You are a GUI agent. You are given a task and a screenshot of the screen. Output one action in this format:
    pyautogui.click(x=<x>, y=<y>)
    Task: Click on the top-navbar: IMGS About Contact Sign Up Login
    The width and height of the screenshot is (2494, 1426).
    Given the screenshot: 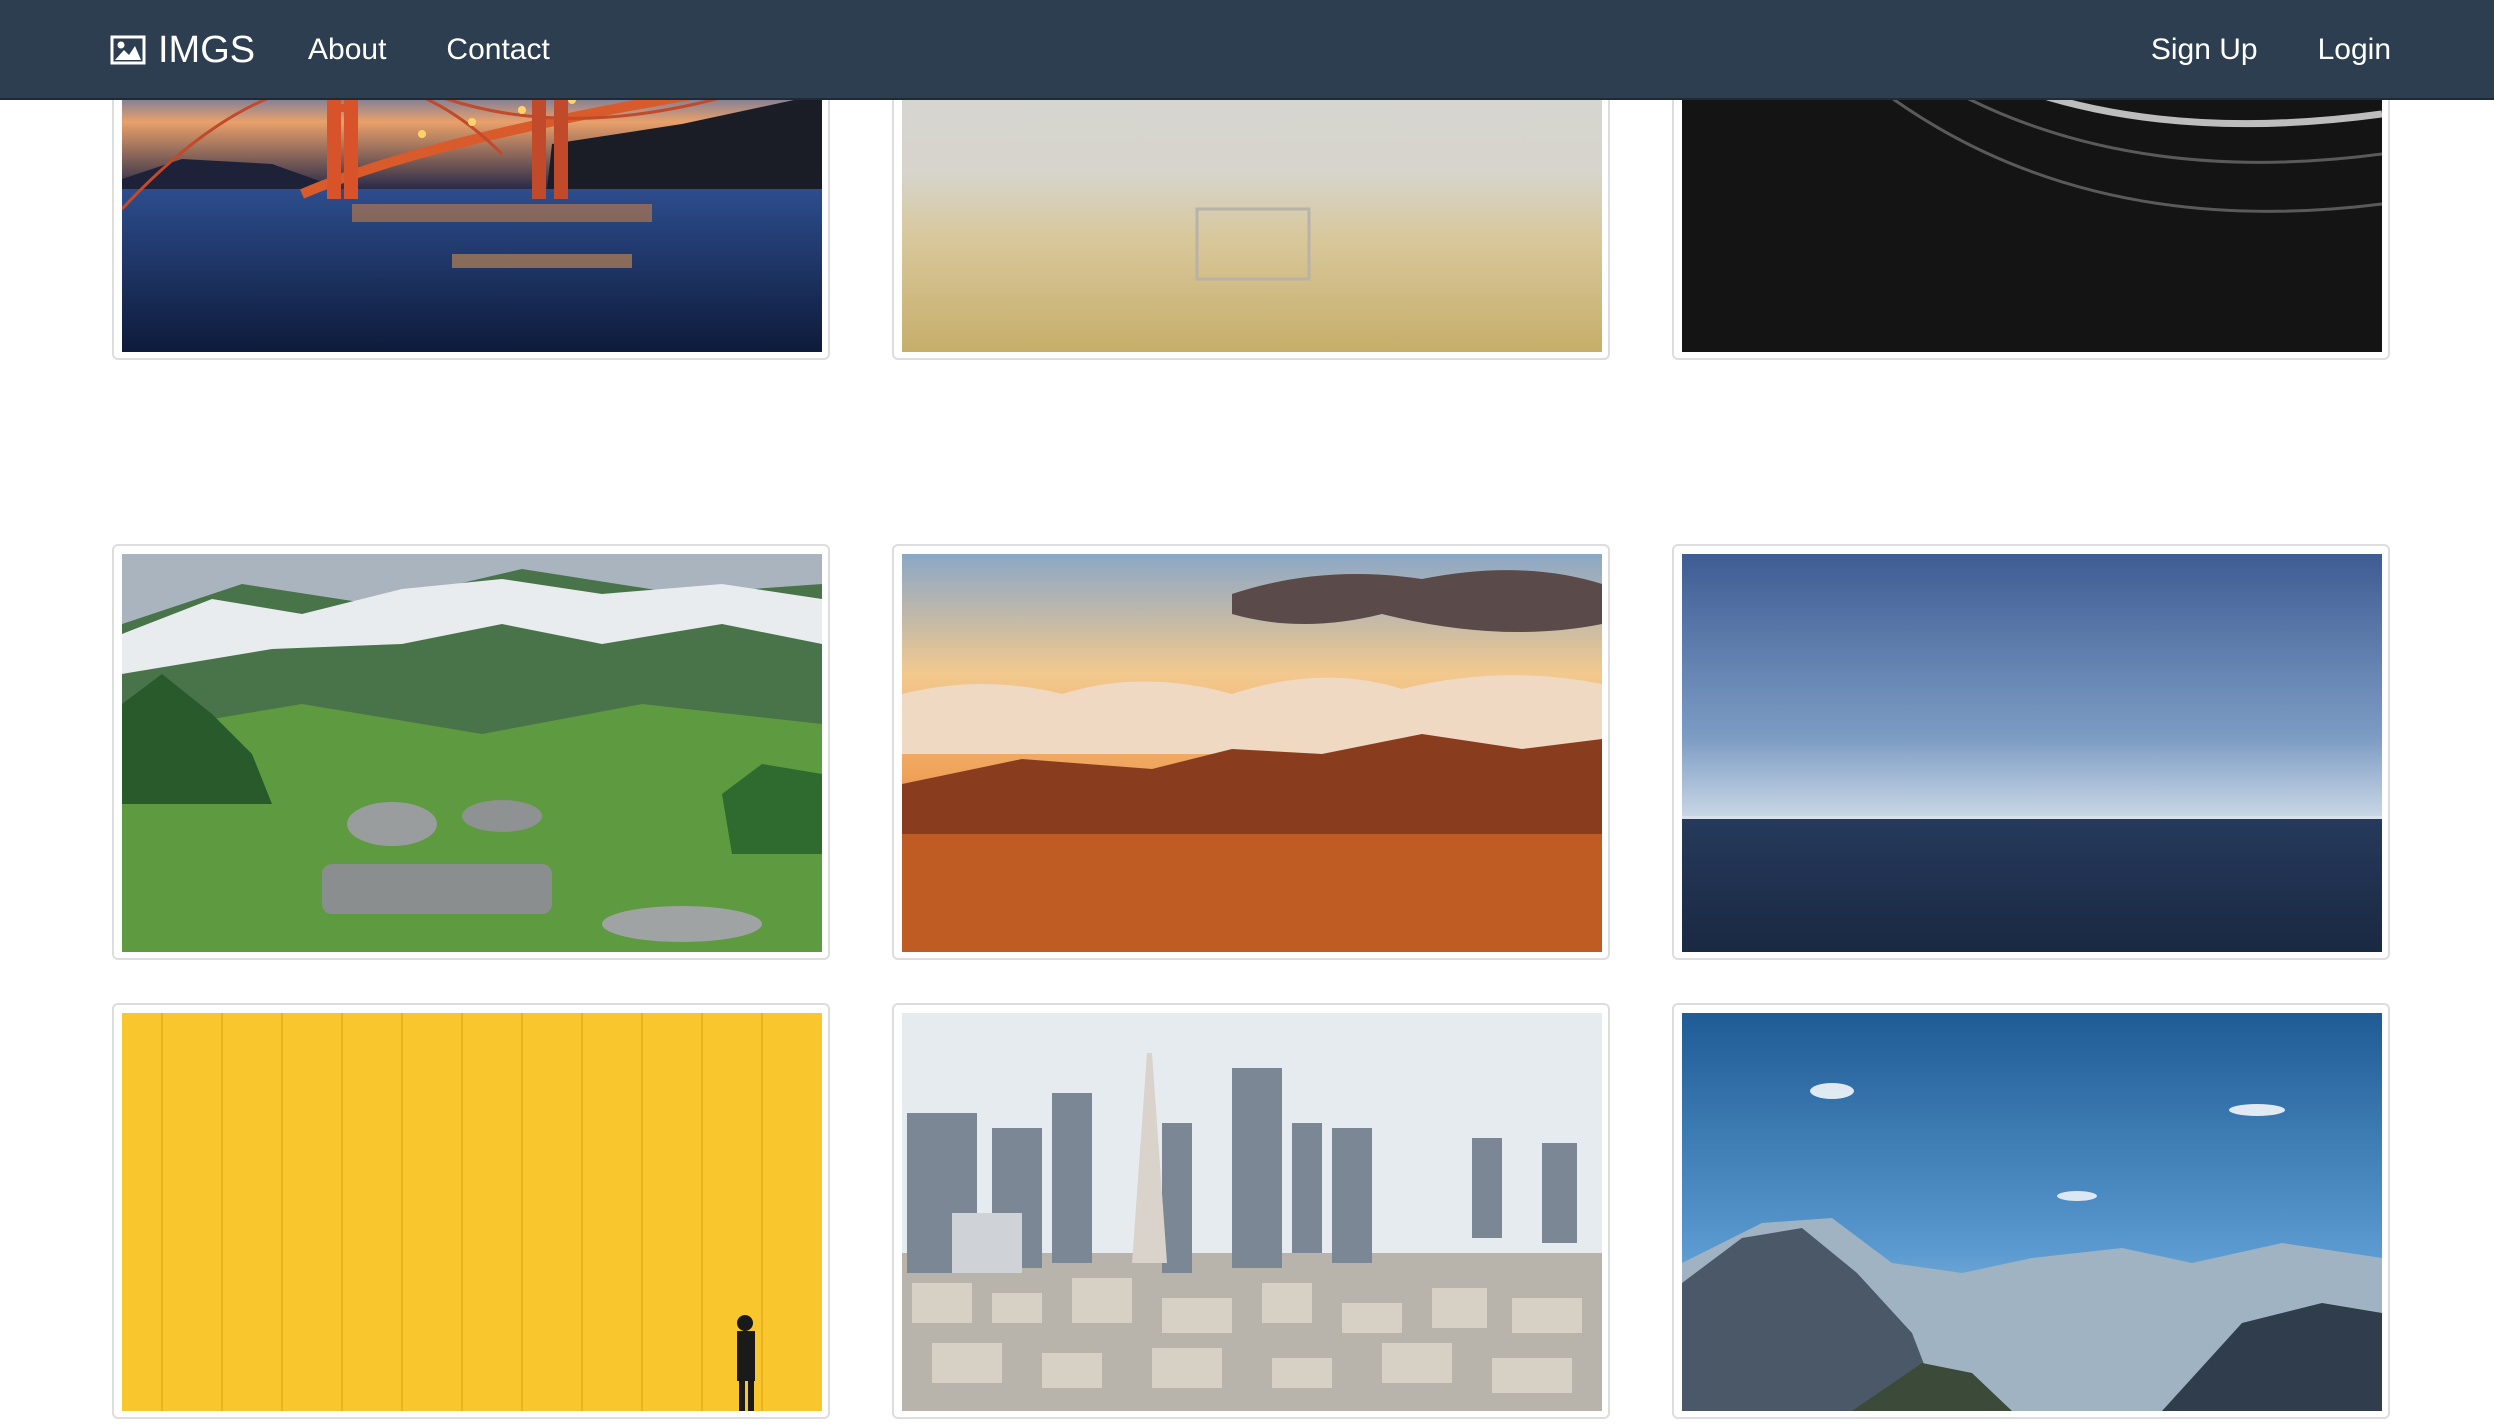 What is the action you would take?
    pyautogui.click(x=1247, y=50)
    